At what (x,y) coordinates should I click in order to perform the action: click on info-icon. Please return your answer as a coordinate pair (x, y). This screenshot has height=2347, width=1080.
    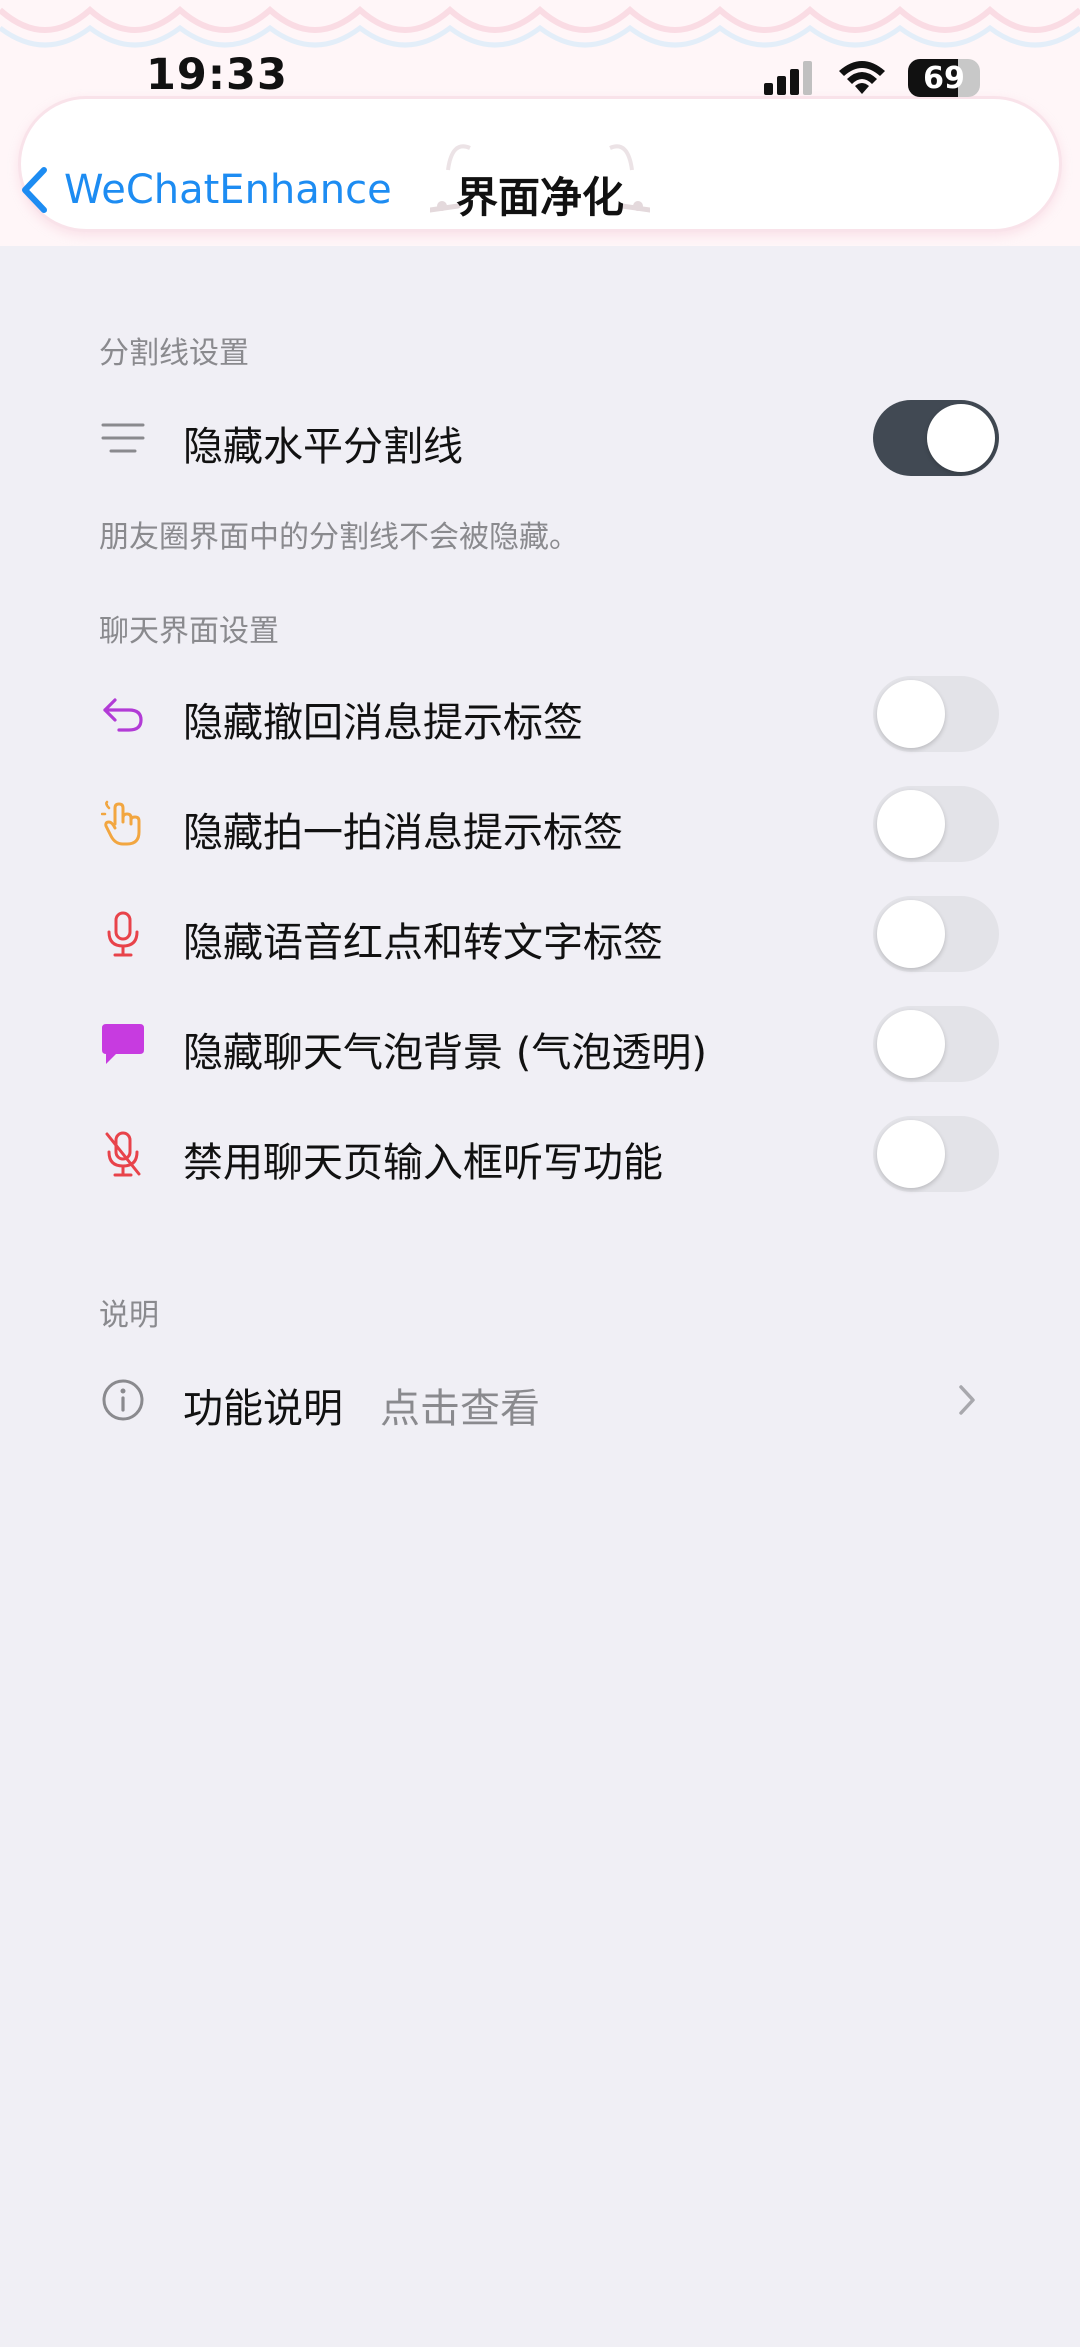
    Looking at the image, I should click on (123, 1400).